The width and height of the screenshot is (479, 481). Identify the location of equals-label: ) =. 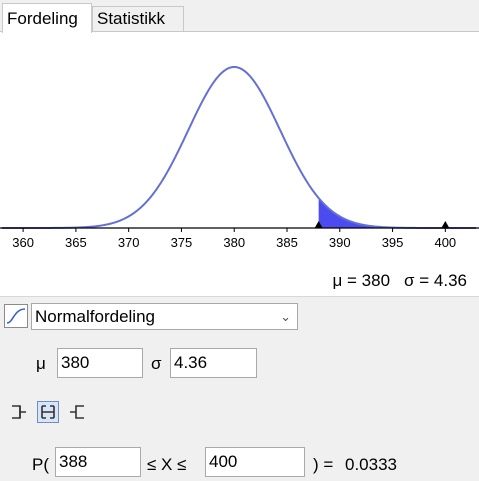
(323, 464).